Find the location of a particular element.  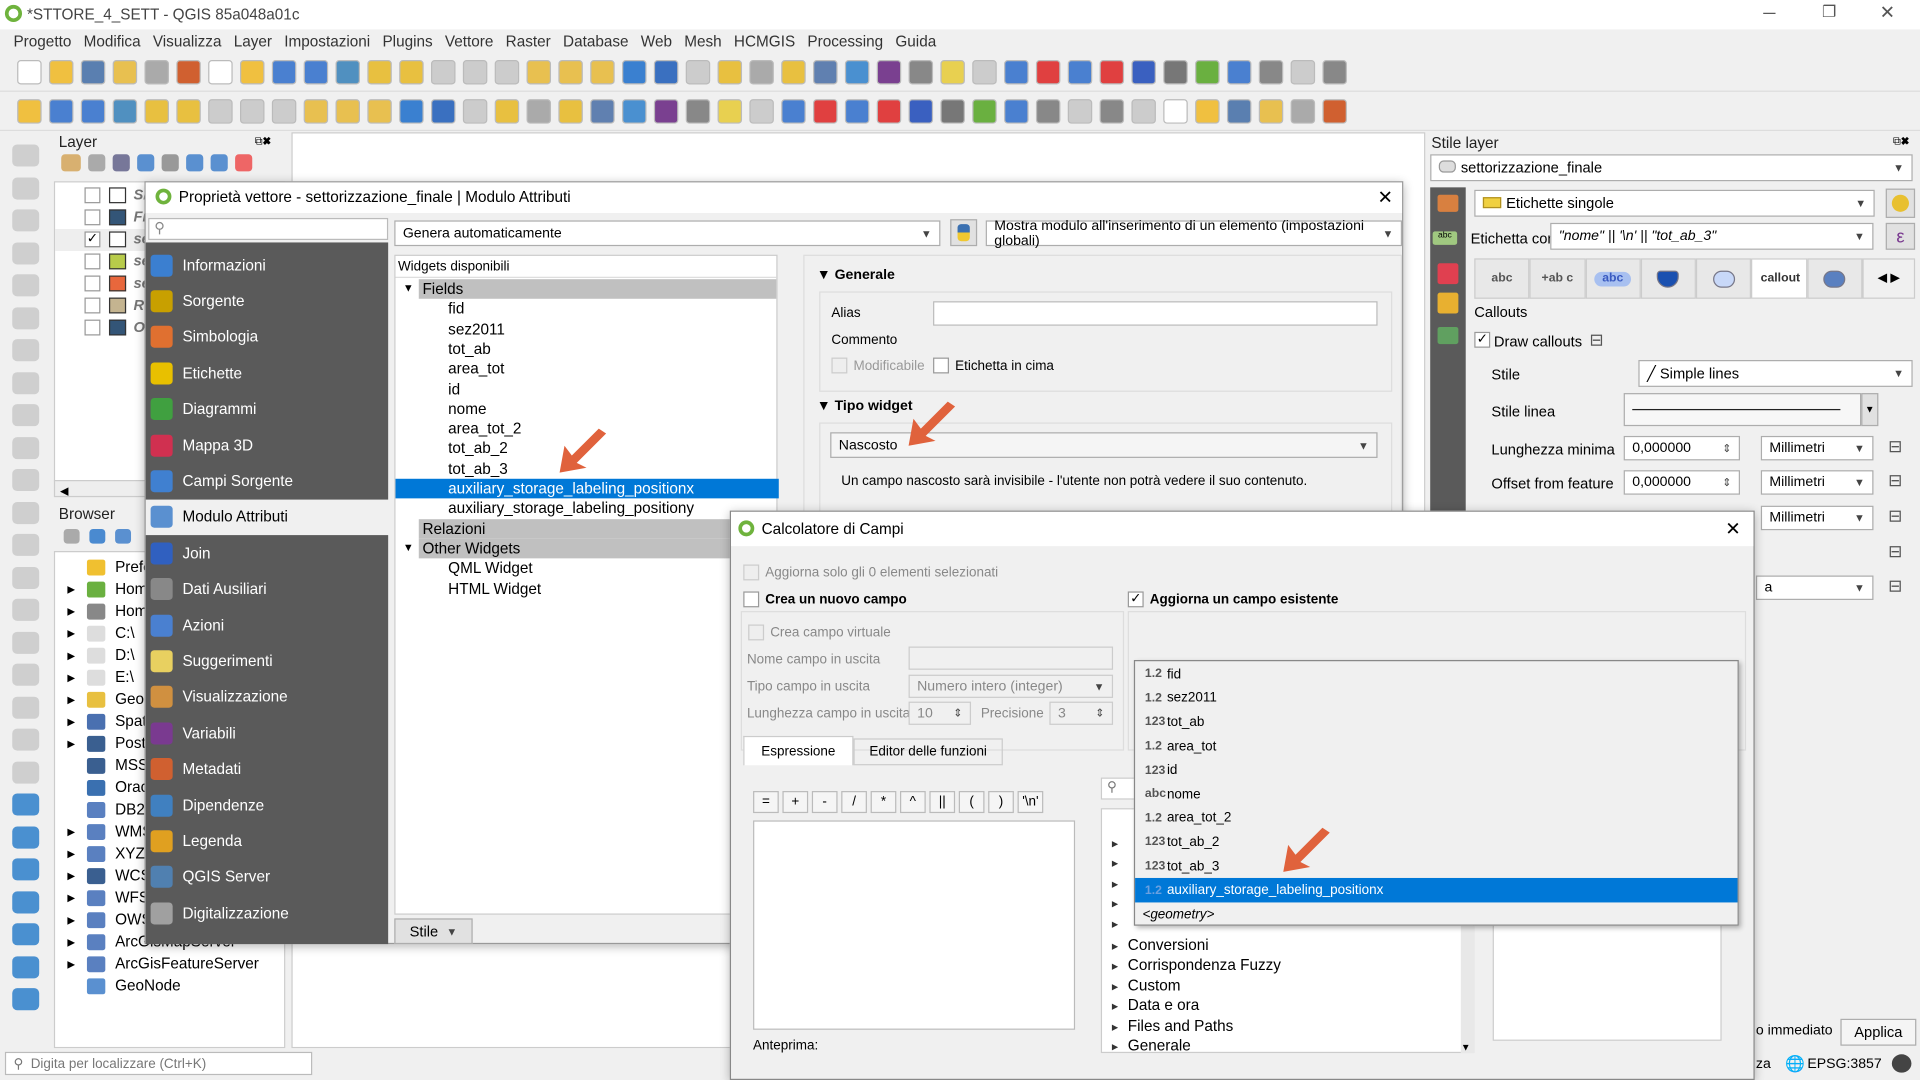

field-option: 1.2 area_tot_2 is located at coordinates (1436, 818).